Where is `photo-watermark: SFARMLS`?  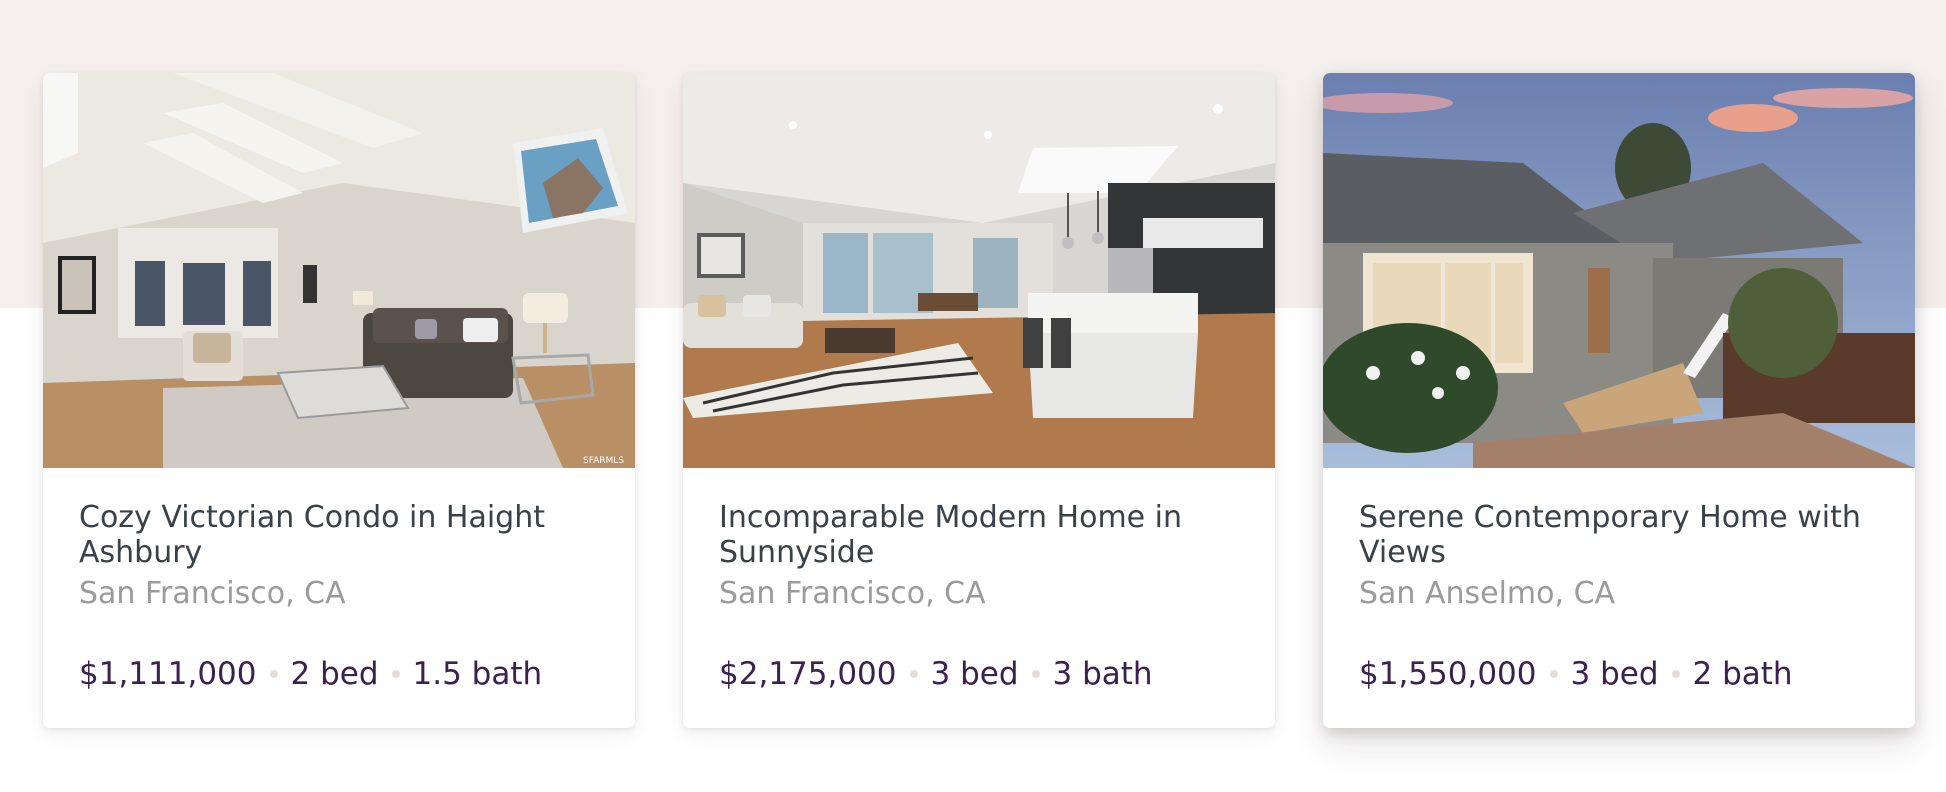
photo-watermark: SFARMLS is located at coordinates (603, 461).